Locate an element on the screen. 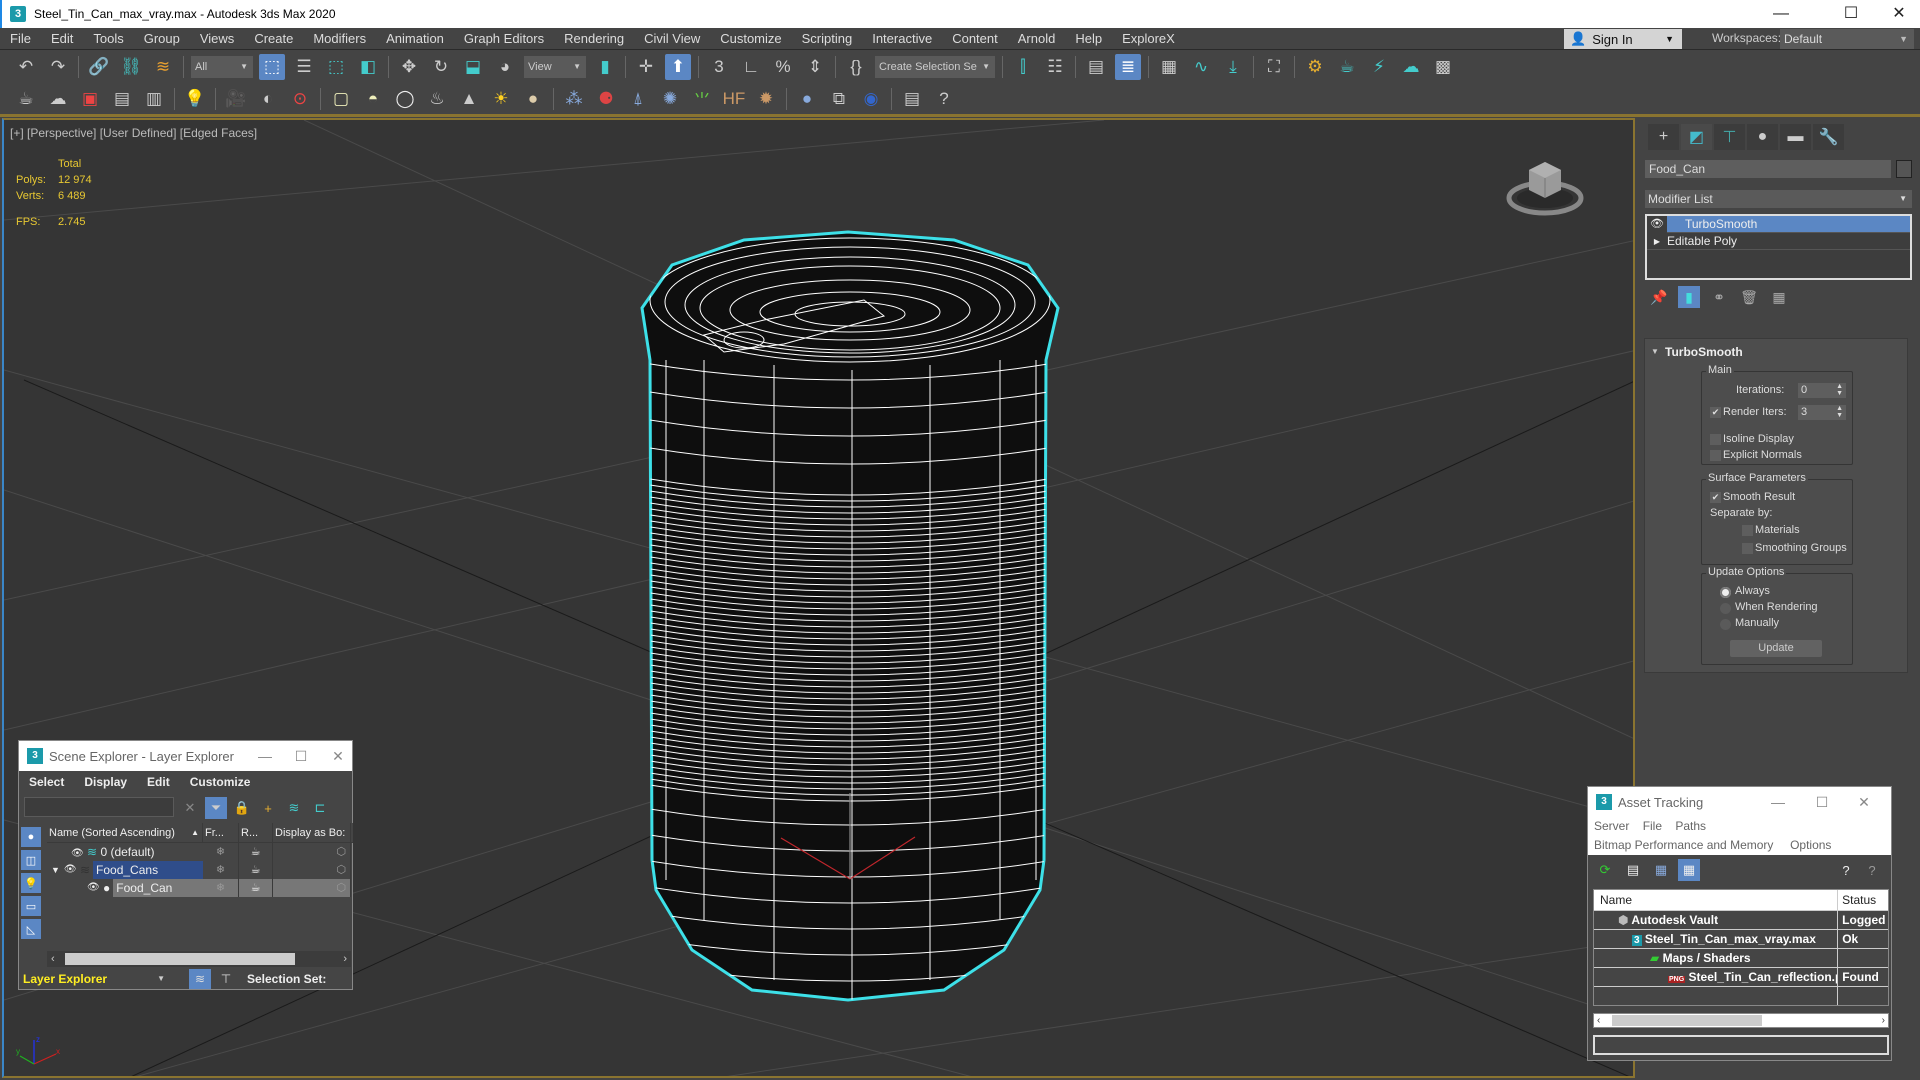 This screenshot has height=1080, width=1920. displacement-icon: ⚈ is located at coordinates (606, 99).